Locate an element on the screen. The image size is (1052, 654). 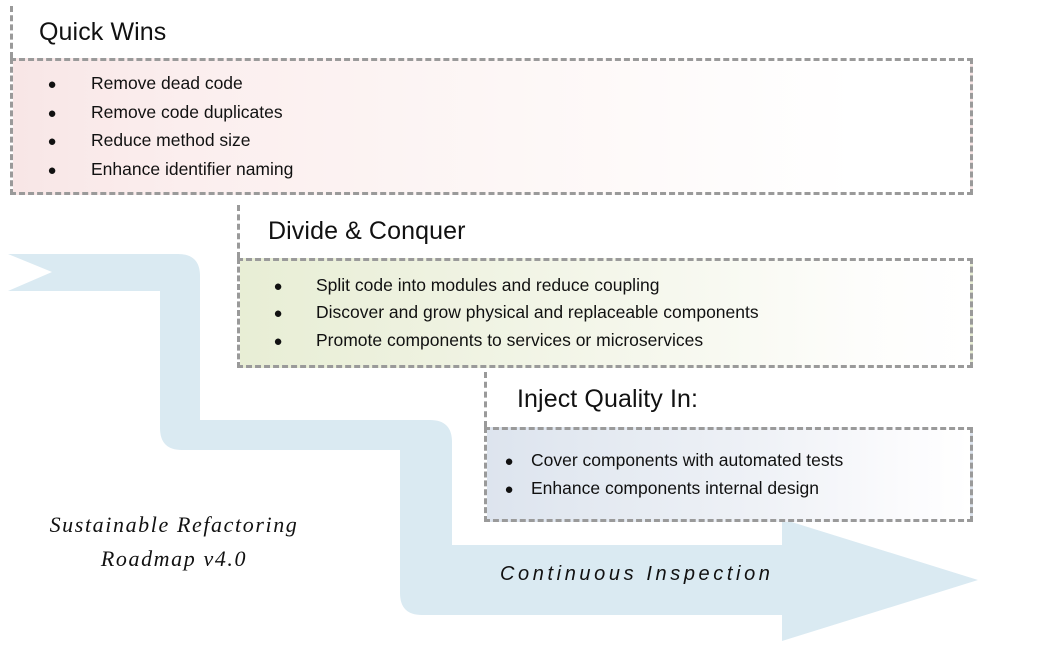
stage-divide-conquer-title-area: Divide & Conquer is located at coordinates (605, 231).